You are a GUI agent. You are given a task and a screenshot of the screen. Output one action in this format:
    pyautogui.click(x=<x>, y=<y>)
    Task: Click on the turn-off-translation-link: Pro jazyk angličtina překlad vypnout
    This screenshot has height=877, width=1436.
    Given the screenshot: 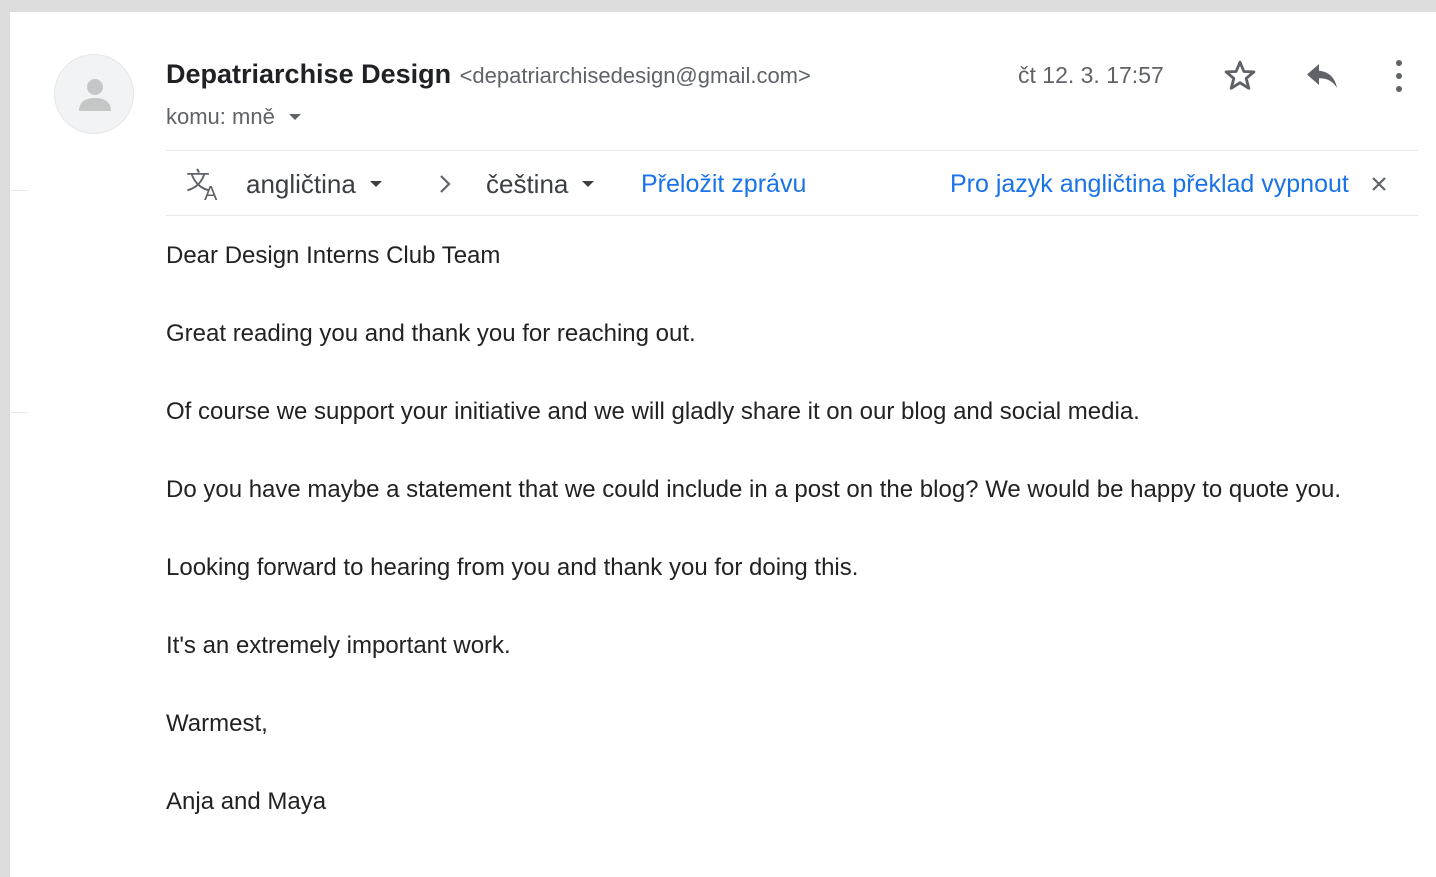 What is the action you would take?
    pyautogui.click(x=1149, y=184)
    